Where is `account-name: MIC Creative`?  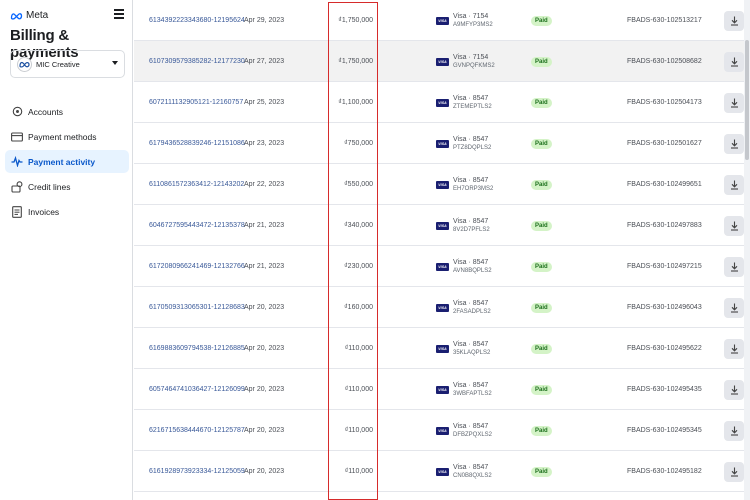
account-name: MIC Creative is located at coordinates (58, 64).